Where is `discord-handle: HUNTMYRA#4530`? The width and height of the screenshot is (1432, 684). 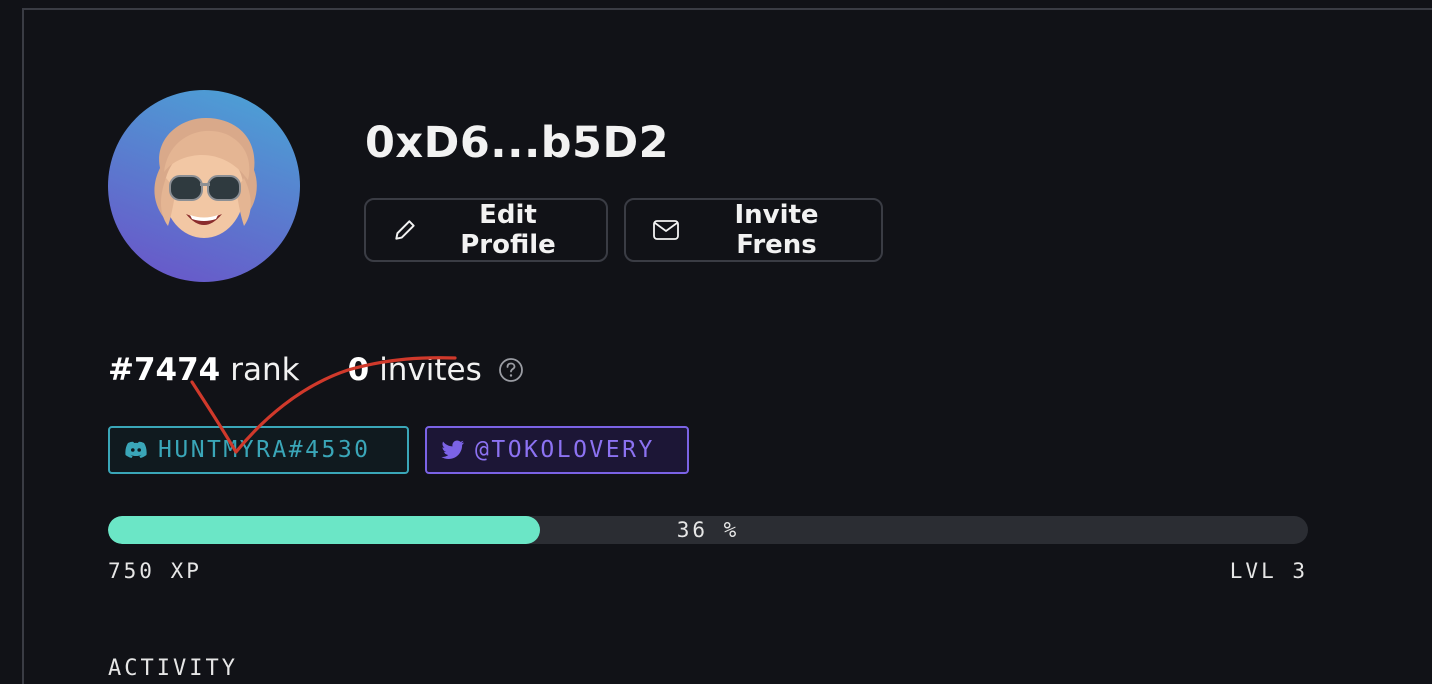
discord-handle: HUNTMYRA#4530 is located at coordinates (264, 450).